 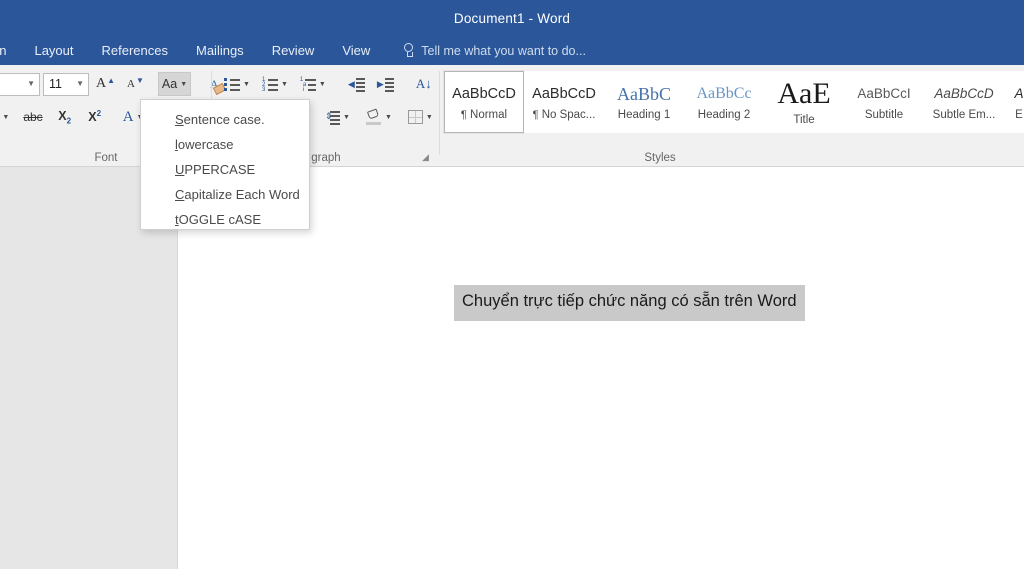 I want to click on tab-mailings: Mailings, so click(x=220, y=50).